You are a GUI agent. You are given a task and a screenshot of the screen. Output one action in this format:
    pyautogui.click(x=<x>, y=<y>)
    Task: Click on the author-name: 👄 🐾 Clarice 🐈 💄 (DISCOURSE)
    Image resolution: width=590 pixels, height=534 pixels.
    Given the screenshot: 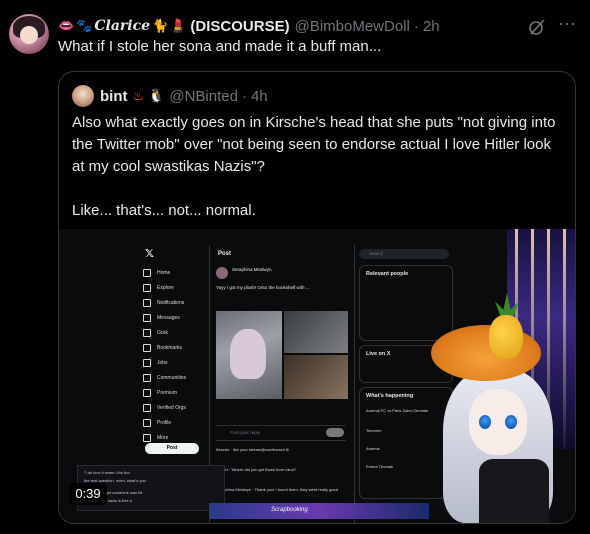 What is the action you would take?
    pyautogui.click(x=174, y=26)
    